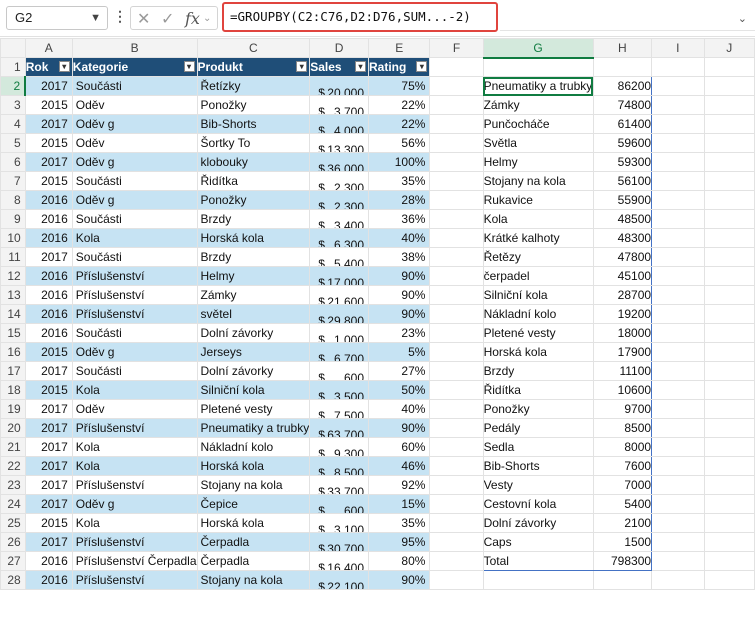 The height and width of the screenshot is (620, 755). Describe the element at coordinates (399, 352) in the screenshot. I see `cell-rating: 5%` at that location.